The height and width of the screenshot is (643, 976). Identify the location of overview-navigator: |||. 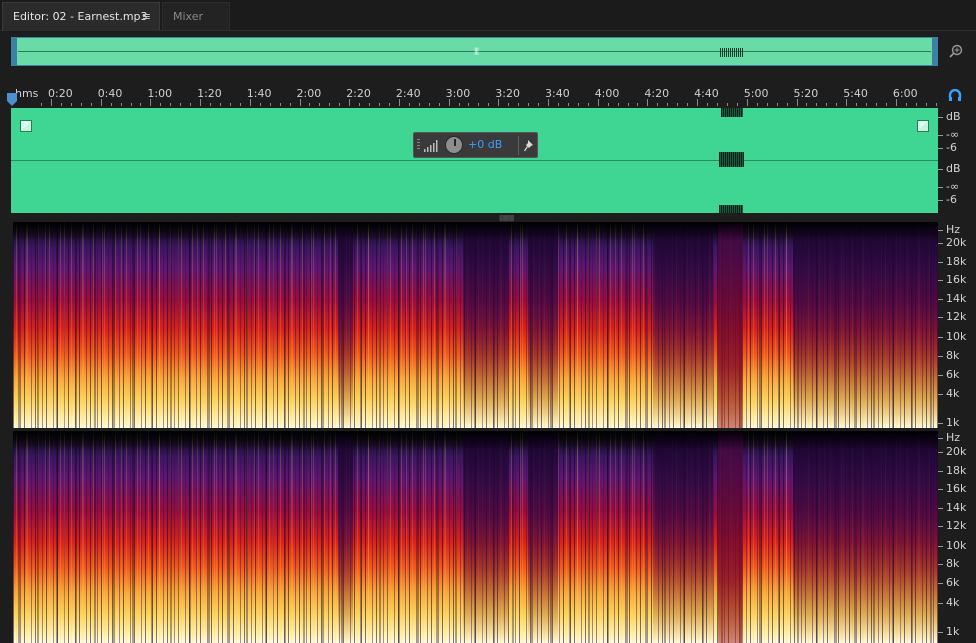
(474, 51).